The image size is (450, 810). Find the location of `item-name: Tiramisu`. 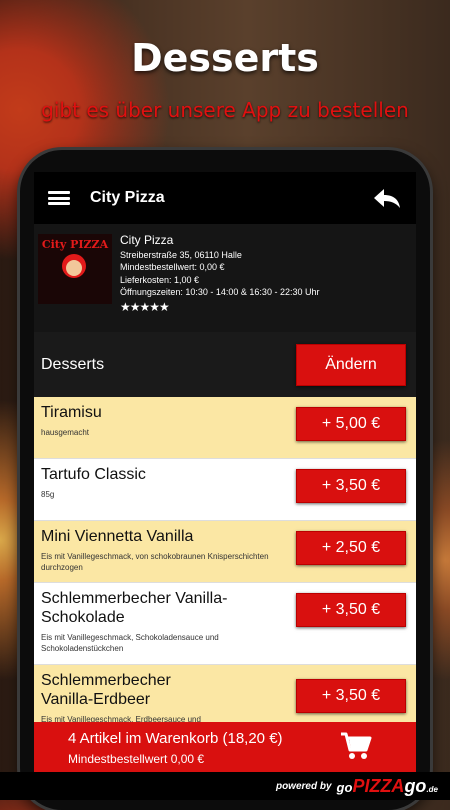

item-name: Tiramisu is located at coordinates (71, 412).